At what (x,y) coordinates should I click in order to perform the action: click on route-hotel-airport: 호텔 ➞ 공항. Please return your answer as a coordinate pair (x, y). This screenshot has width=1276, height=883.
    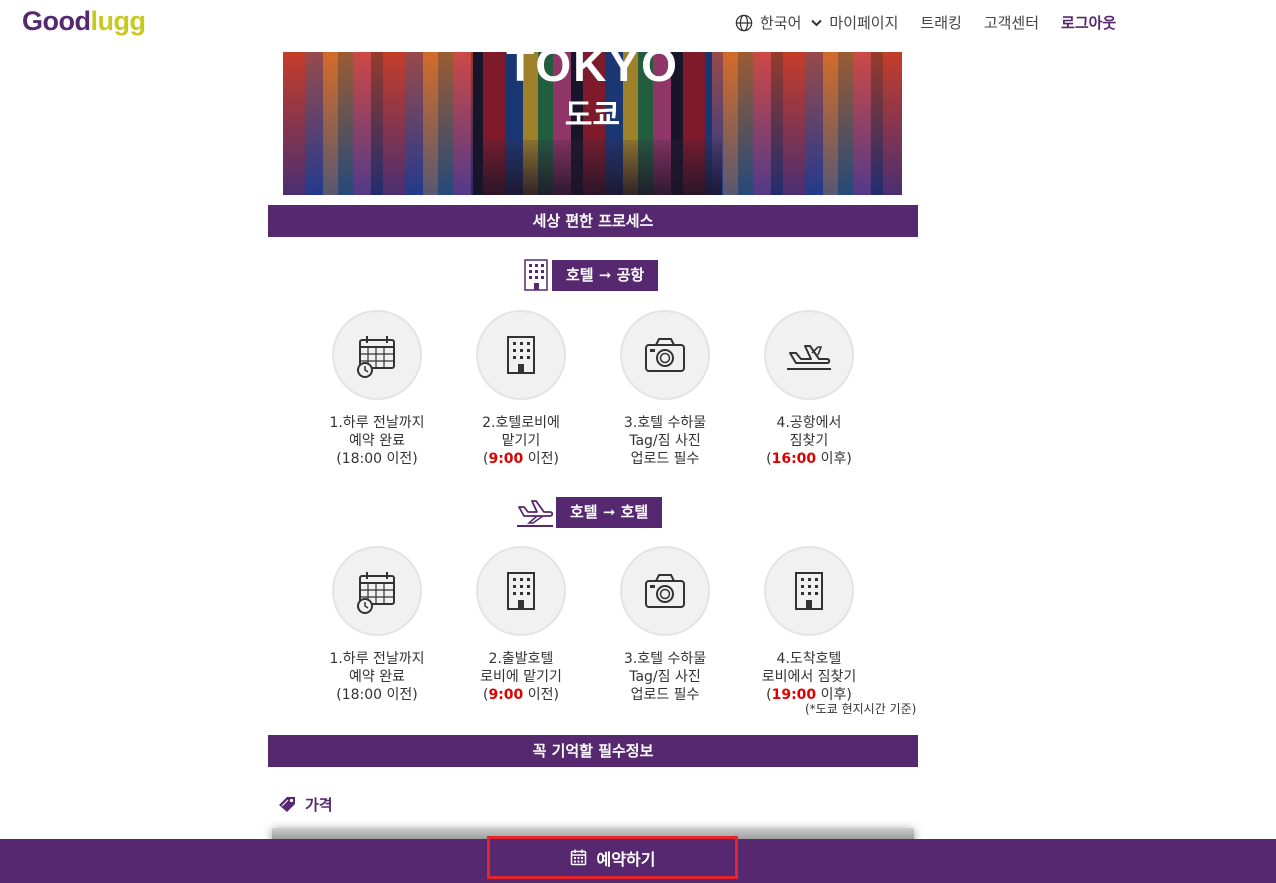
    Looking at the image, I should click on (591, 275).